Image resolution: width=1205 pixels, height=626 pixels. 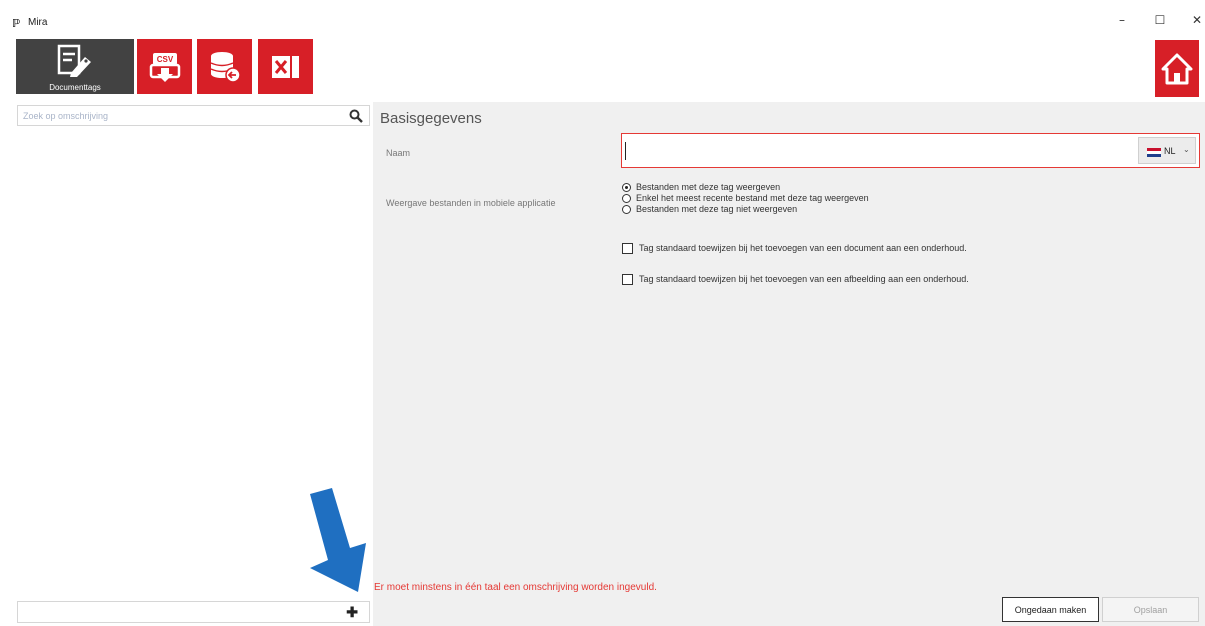 I want to click on search-input, so click(x=183, y=115).